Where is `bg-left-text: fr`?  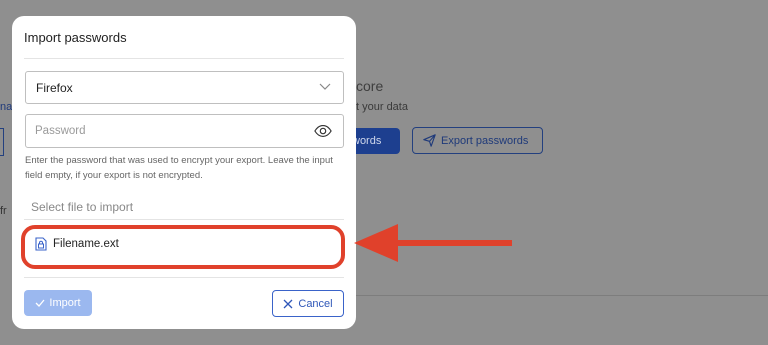 bg-left-text: fr is located at coordinates (3, 211).